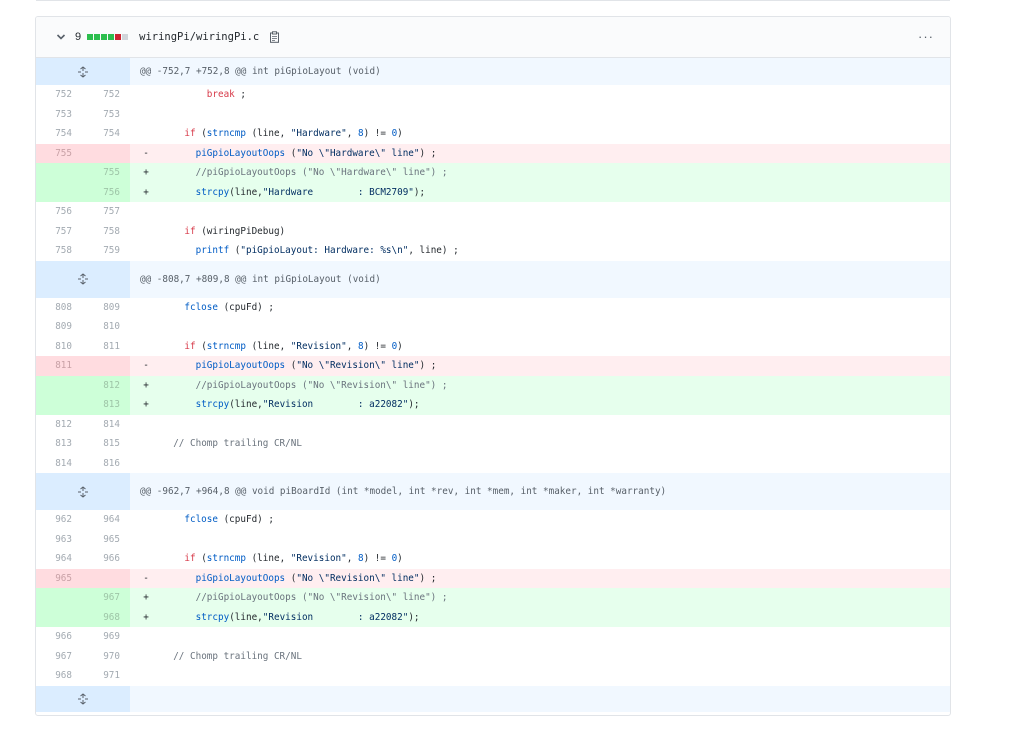  I want to click on new-line-number: 966, so click(106, 559).